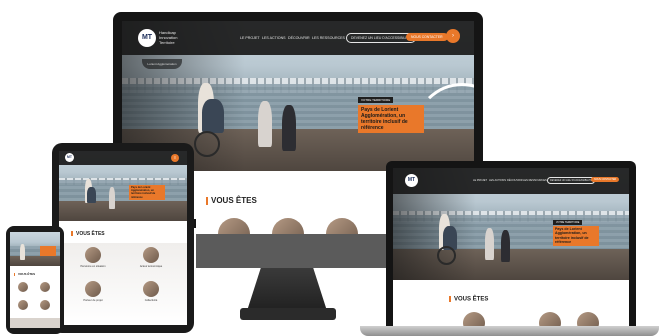  Describe the element at coordinates (175, 158) in the screenshot. I see `menu-icon: ≡` at that location.